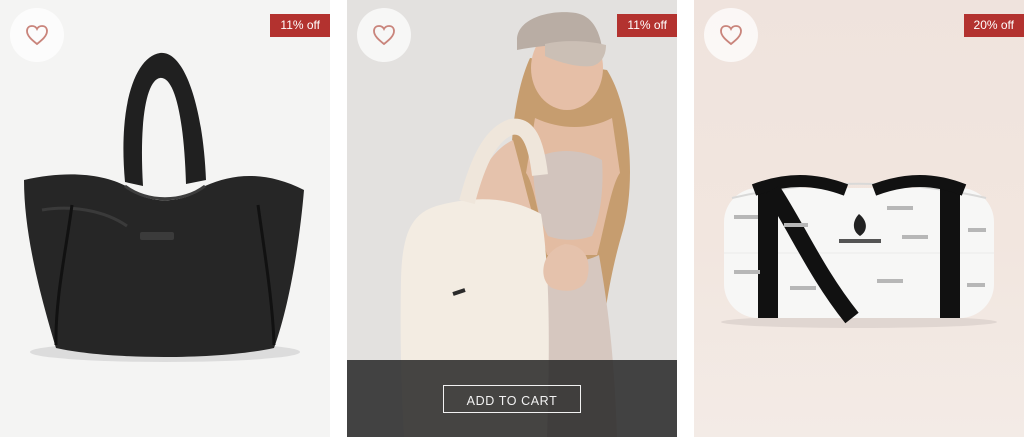  Describe the element at coordinates (993, 25) in the screenshot. I see `discount-badge: 20% off` at that location.